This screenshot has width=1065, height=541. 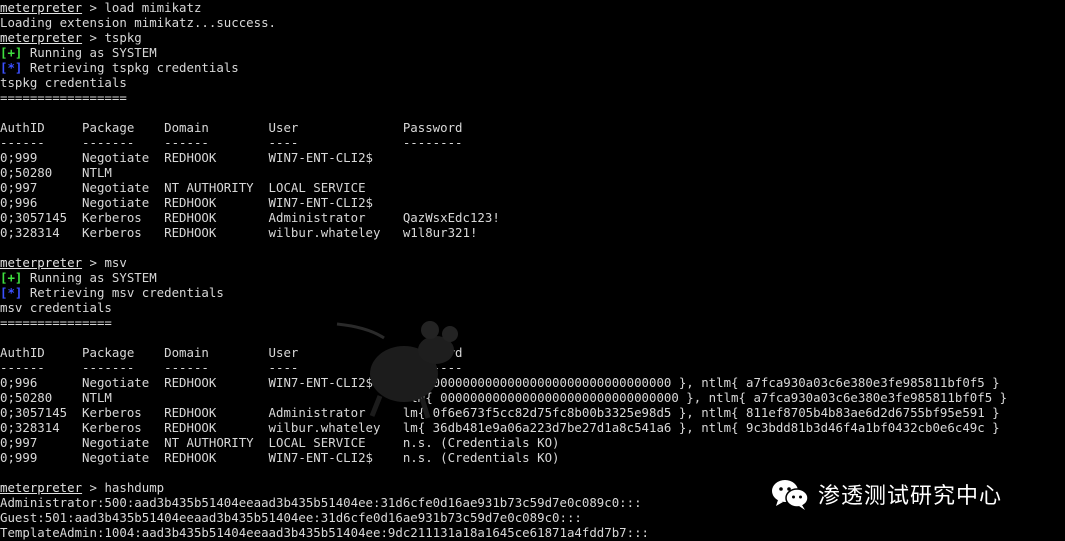 What do you see at coordinates (56, 307) in the screenshot?
I see `terminal-output-line: msv credentials` at bounding box center [56, 307].